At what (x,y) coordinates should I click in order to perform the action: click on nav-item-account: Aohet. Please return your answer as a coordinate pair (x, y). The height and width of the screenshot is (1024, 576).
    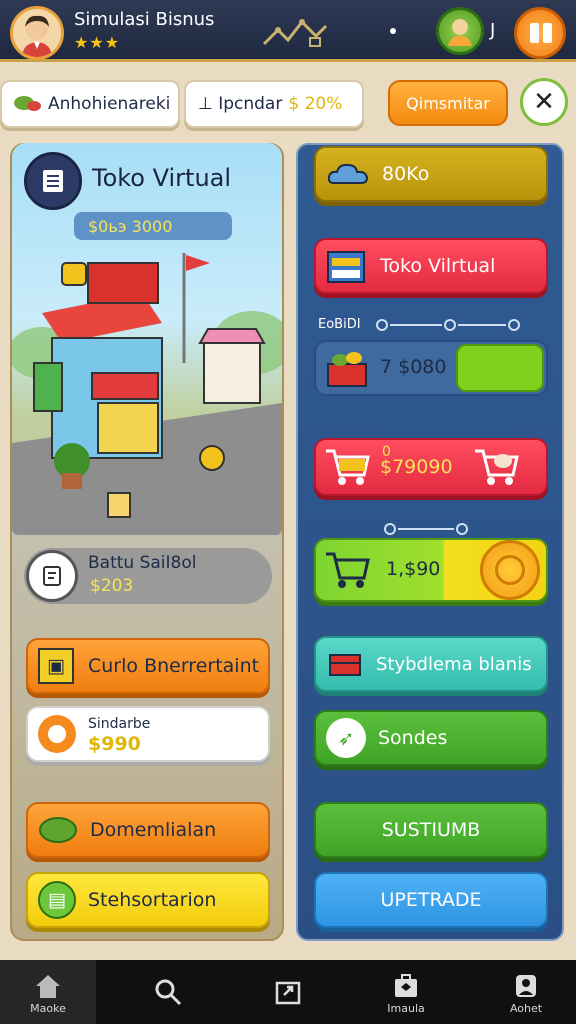
    Looking at the image, I should click on (526, 992).